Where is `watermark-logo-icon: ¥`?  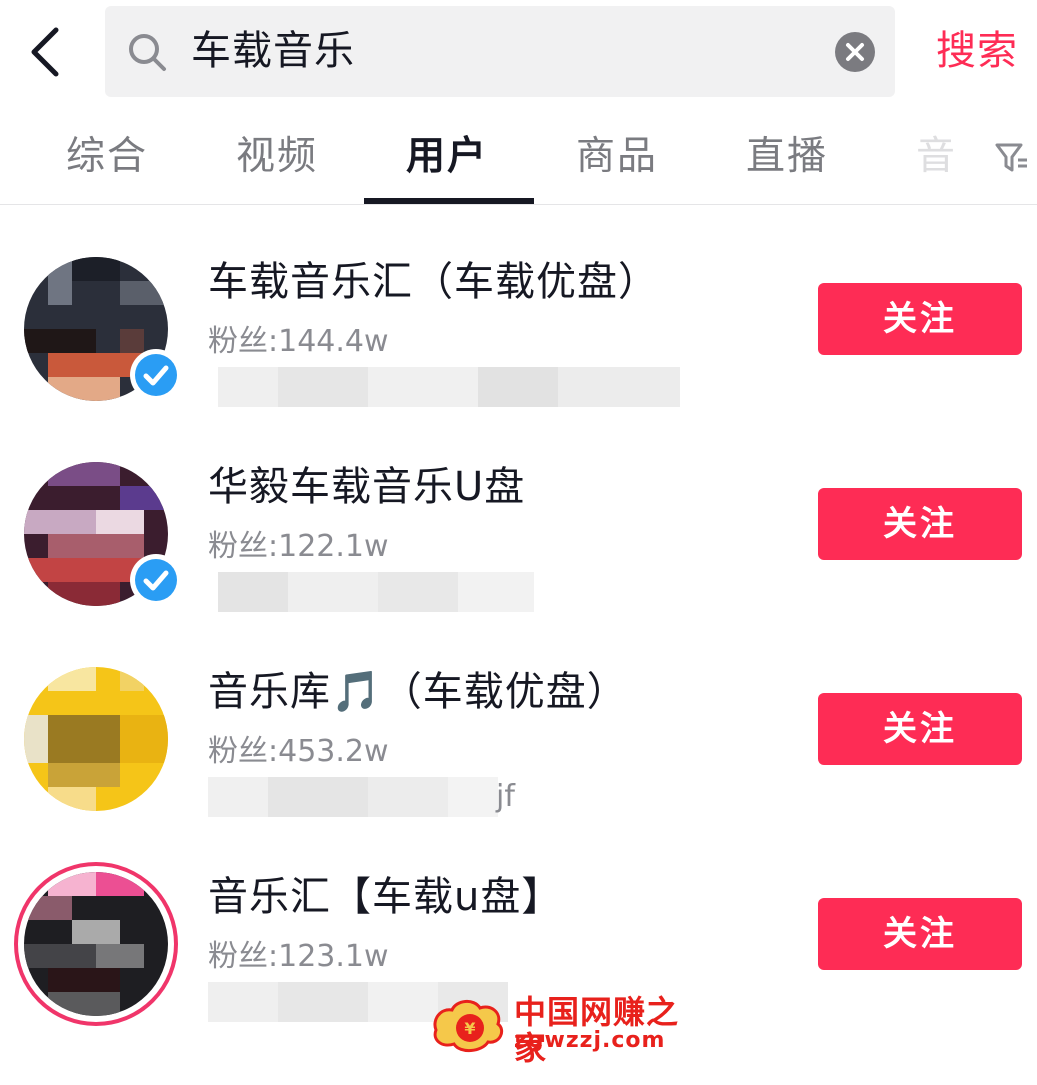 watermark-logo-icon: ¥ is located at coordinates (468, 1026).